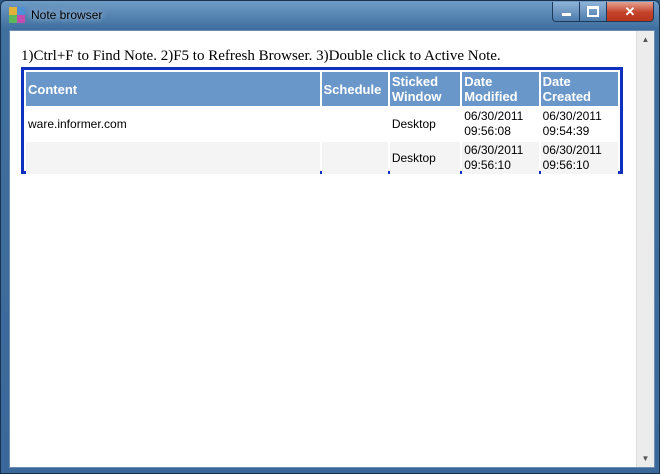 This screenshot has width=660, height=474. I want to click on column-header-content: Content, so click(173, 89).